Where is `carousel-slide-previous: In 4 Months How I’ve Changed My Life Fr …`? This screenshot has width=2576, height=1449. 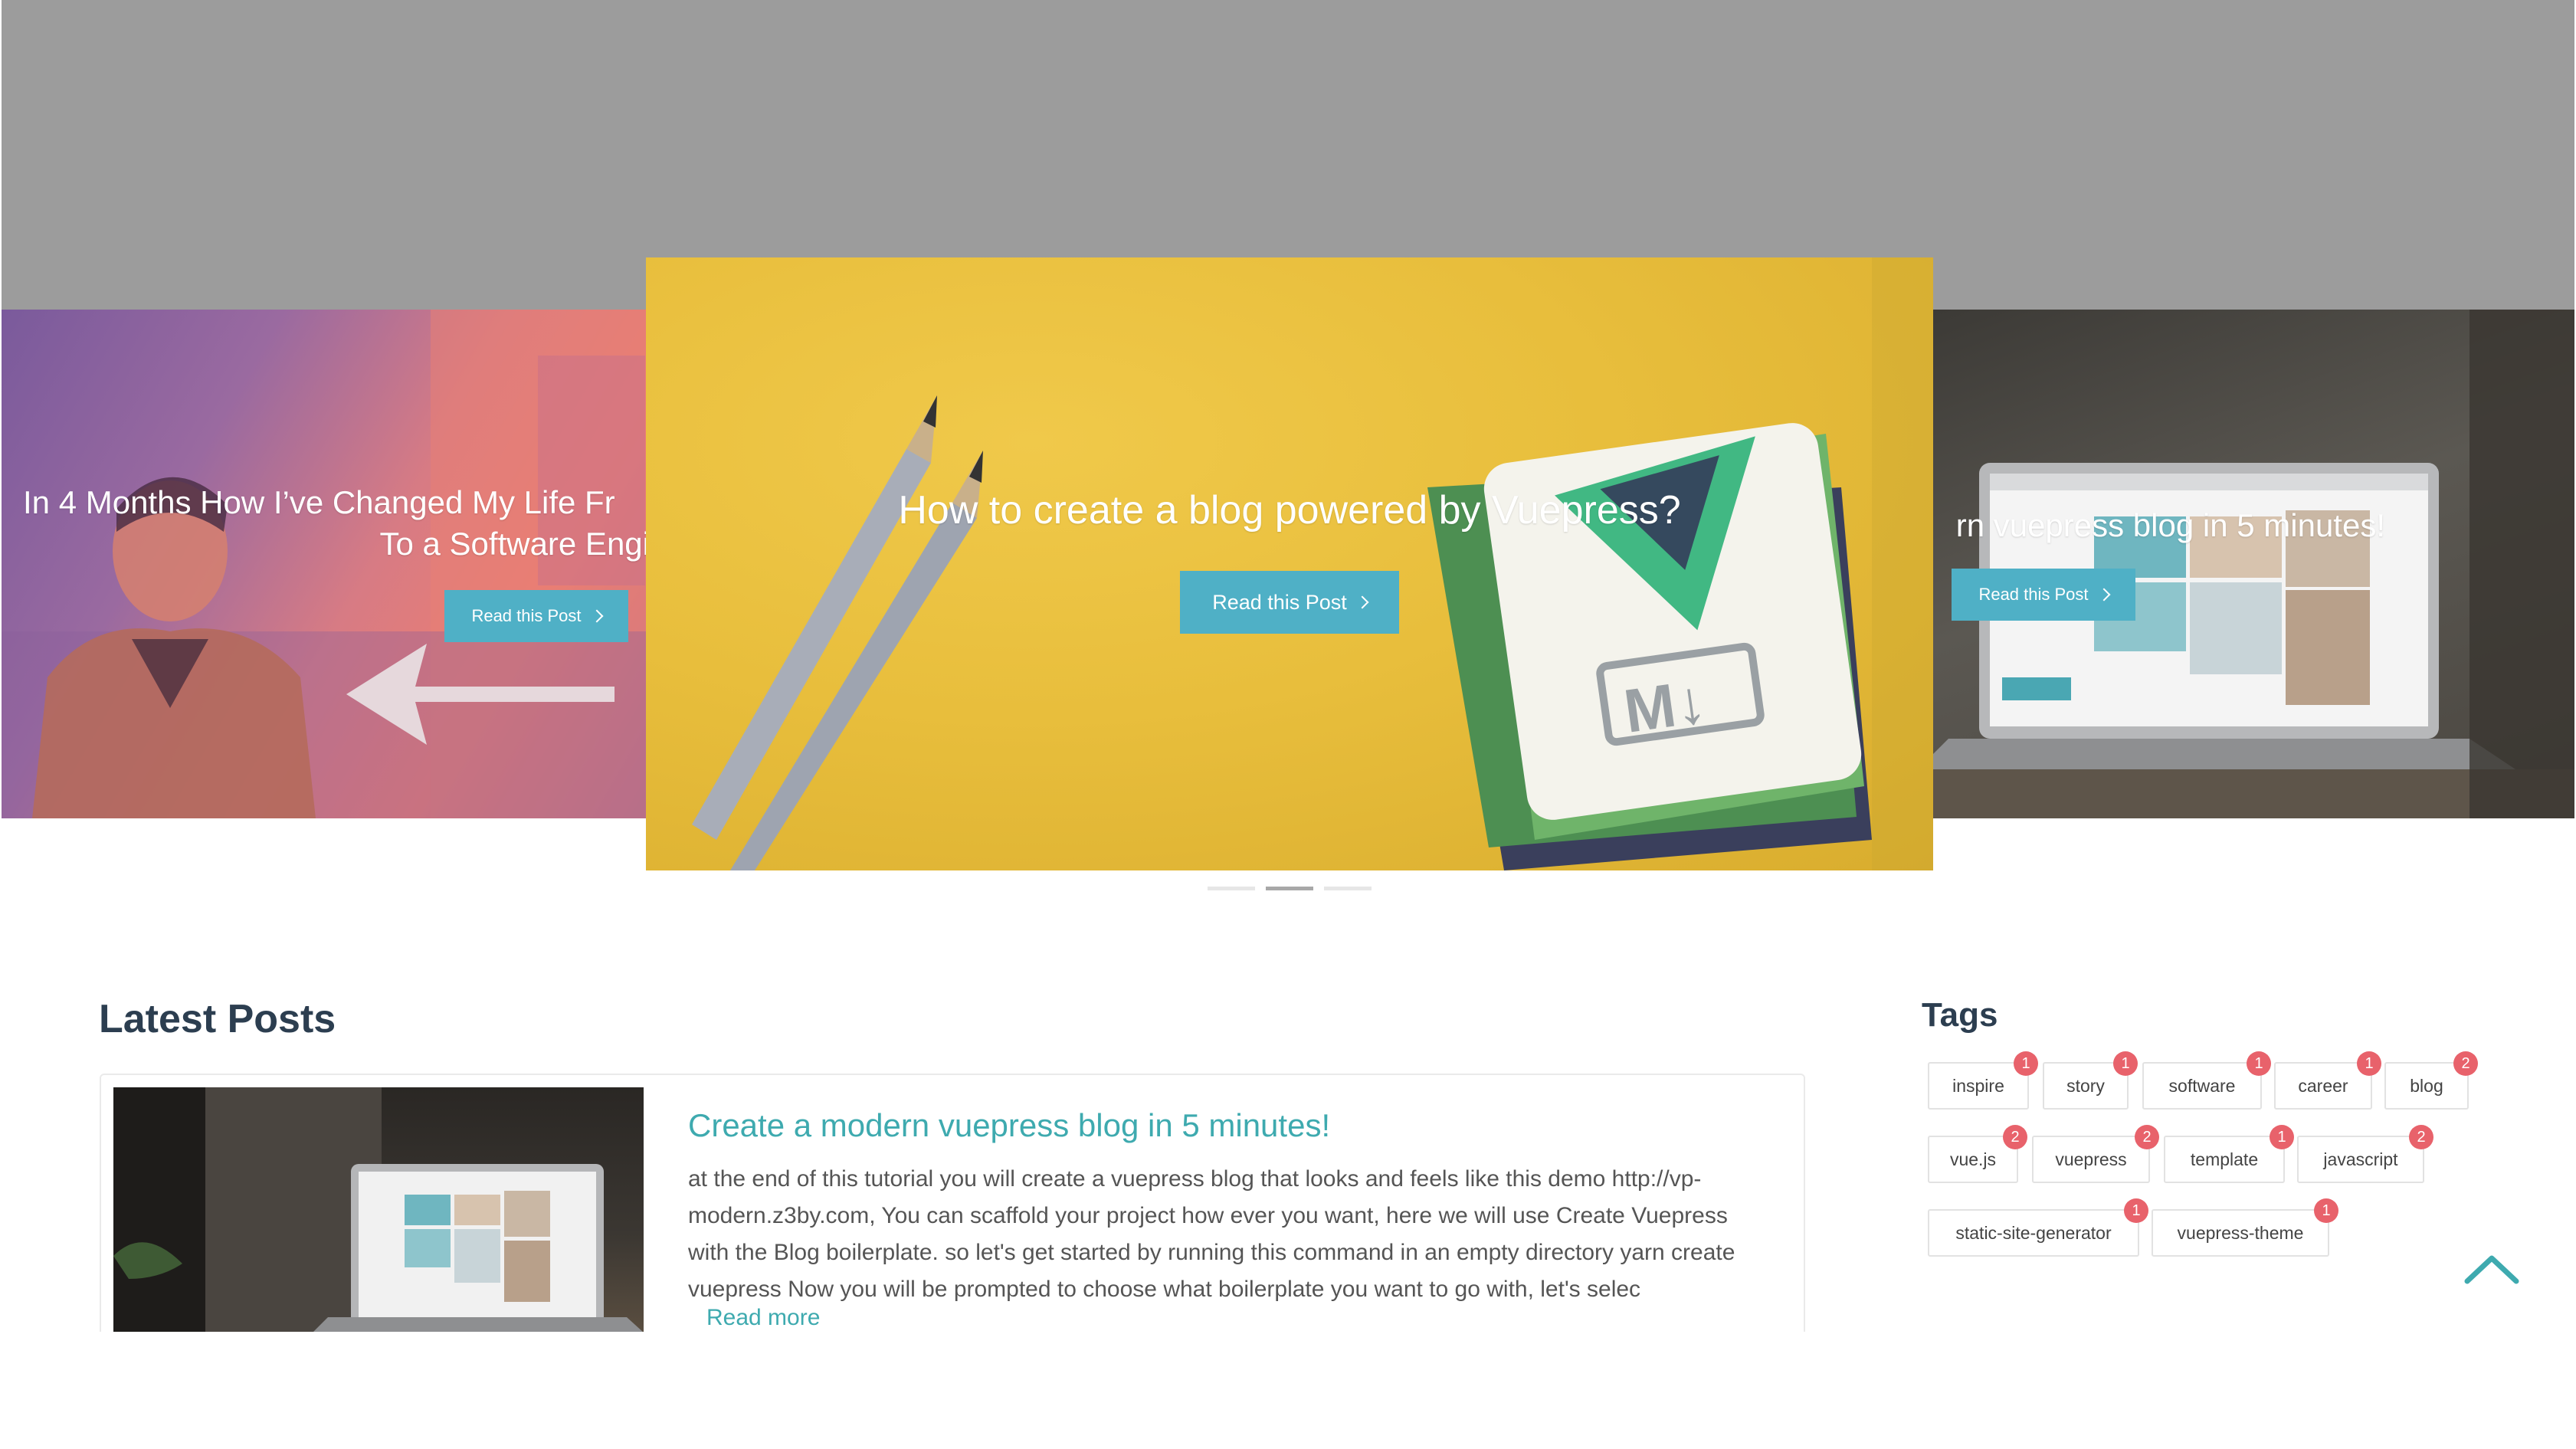
carousel-slide-previous: In 4 Months How I’ve Changed My Life Fr … is located at coordinates (325, 564).